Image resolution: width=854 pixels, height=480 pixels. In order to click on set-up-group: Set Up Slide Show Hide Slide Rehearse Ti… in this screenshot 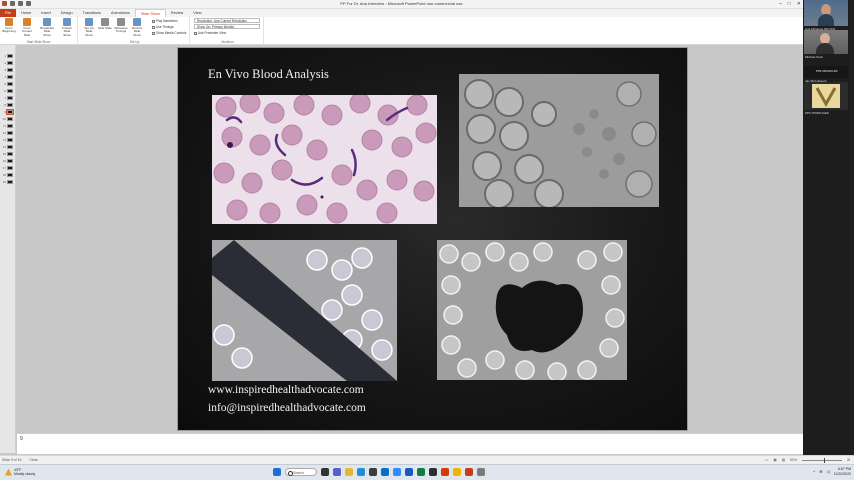, I will do `click(135, 31)`.